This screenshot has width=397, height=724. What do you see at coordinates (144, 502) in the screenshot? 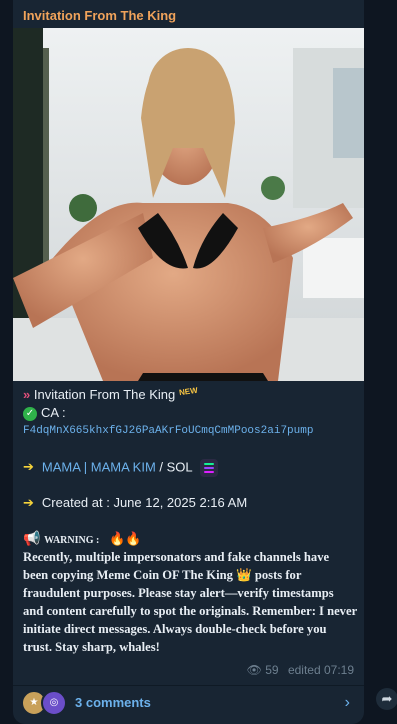
I see `created-text: Created at : June 12, 2025 2:16 AM` at bounding box center [144, 502].